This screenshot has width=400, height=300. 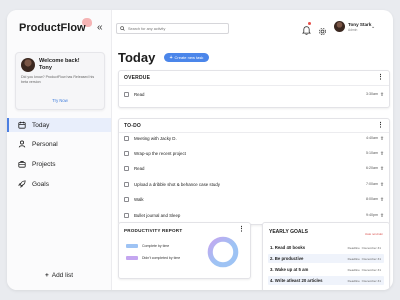 What do you see at coordinates (133, 126) in the screenshot?
I see `todo-title: TO-DO` at bounding box center [133, 126].